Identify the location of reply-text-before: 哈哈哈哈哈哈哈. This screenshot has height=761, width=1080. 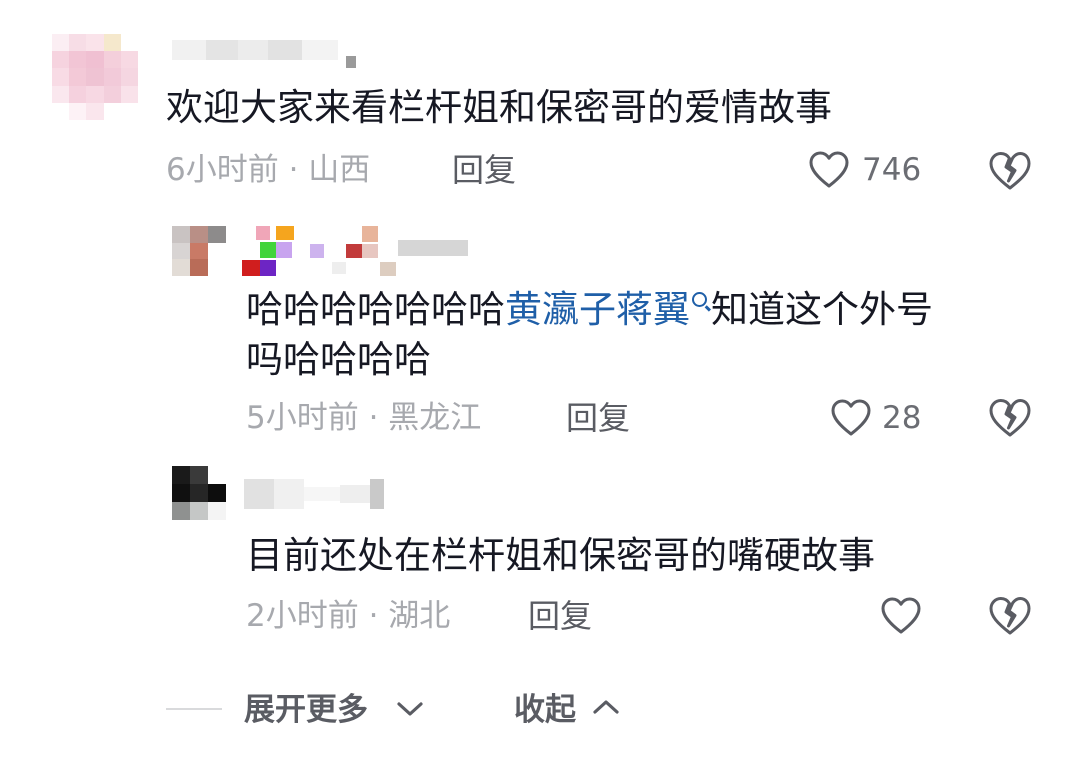
(375, 309).